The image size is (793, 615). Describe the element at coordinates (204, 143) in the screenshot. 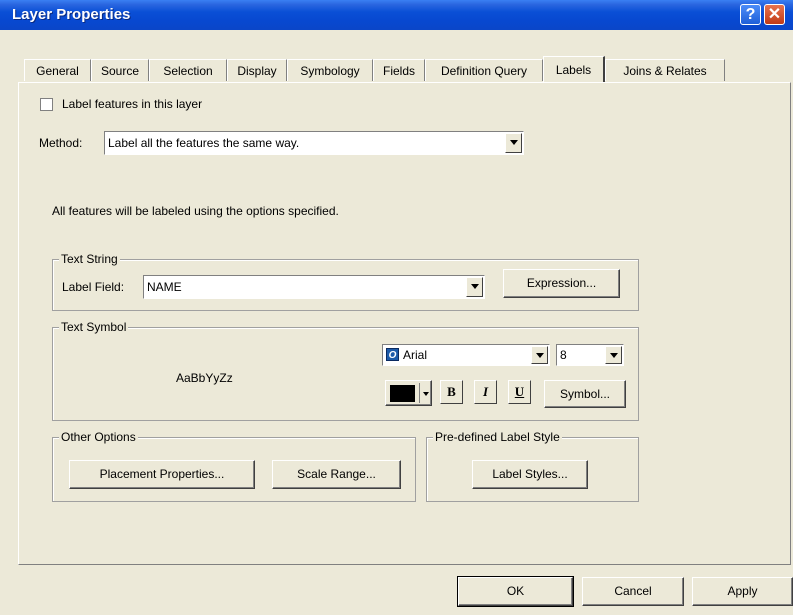

I see `method-value: Label all the features the same way.` at that location.